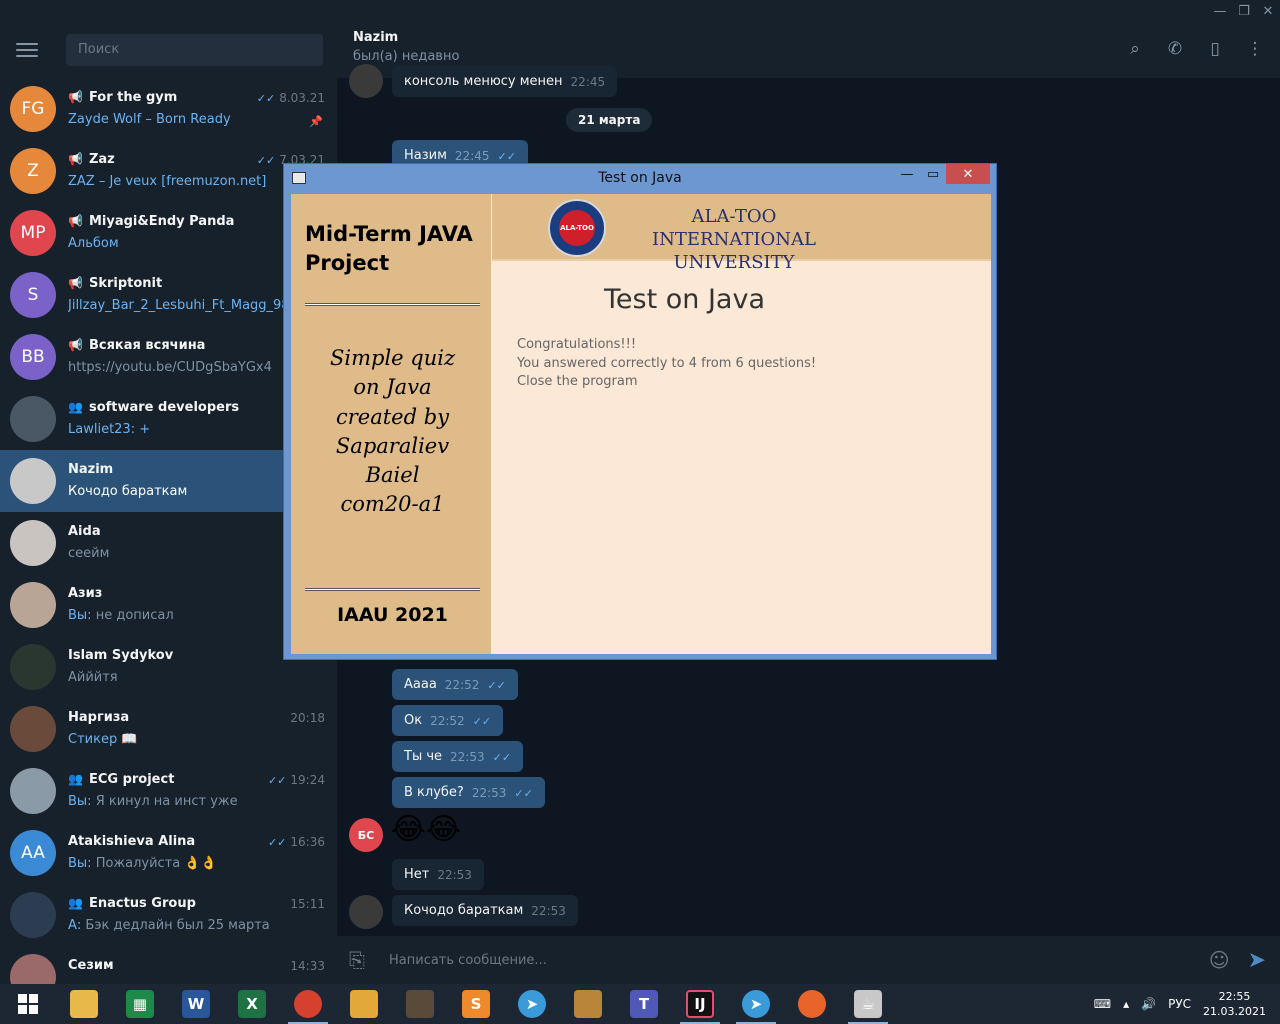  I want to click on clock: 22:55 21.03.2021, so click(1234, 1004).